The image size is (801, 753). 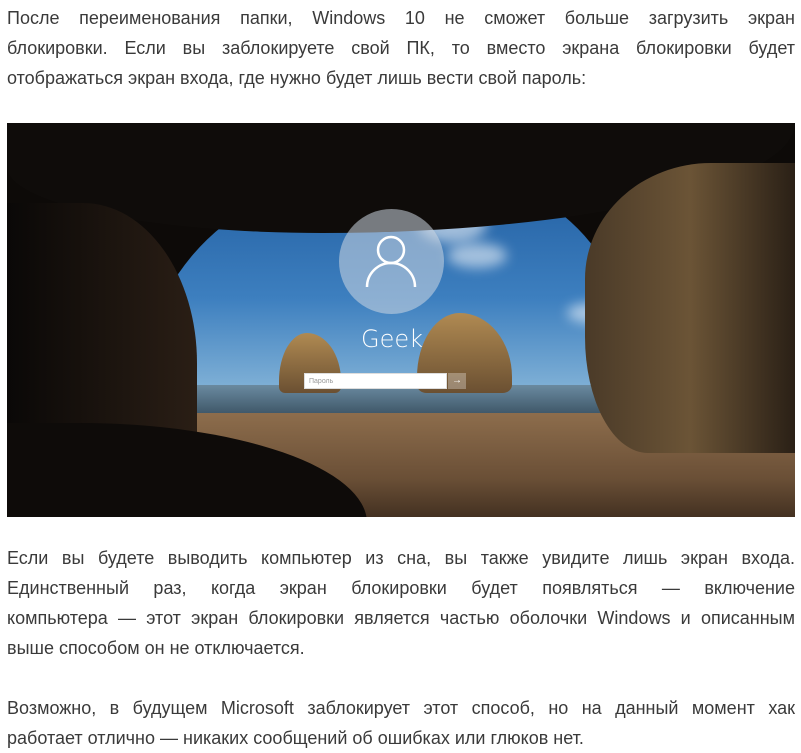 What do you see at coordinates (690, 308) in the screenshot?
I see `cave-wall-right` at bounding box center [690, 308].